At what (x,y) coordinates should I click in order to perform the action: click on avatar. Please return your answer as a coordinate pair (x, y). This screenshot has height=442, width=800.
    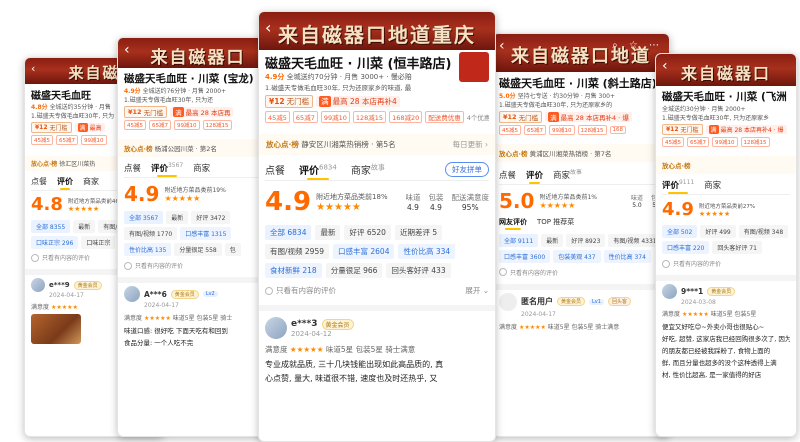
    Looking at the image, I should click on (132, 294).